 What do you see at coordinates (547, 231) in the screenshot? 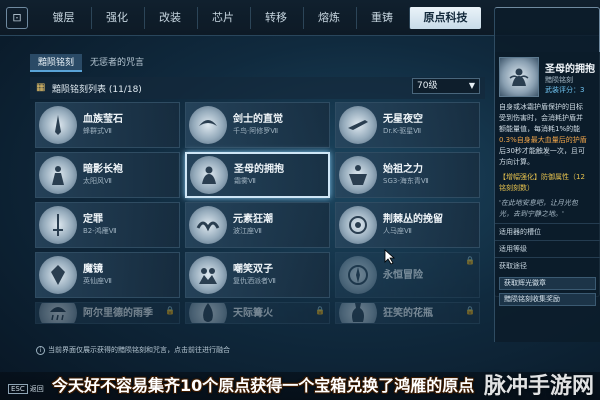
I see `slot-row: 适用器的槽位` at bounding box center [547, 231].